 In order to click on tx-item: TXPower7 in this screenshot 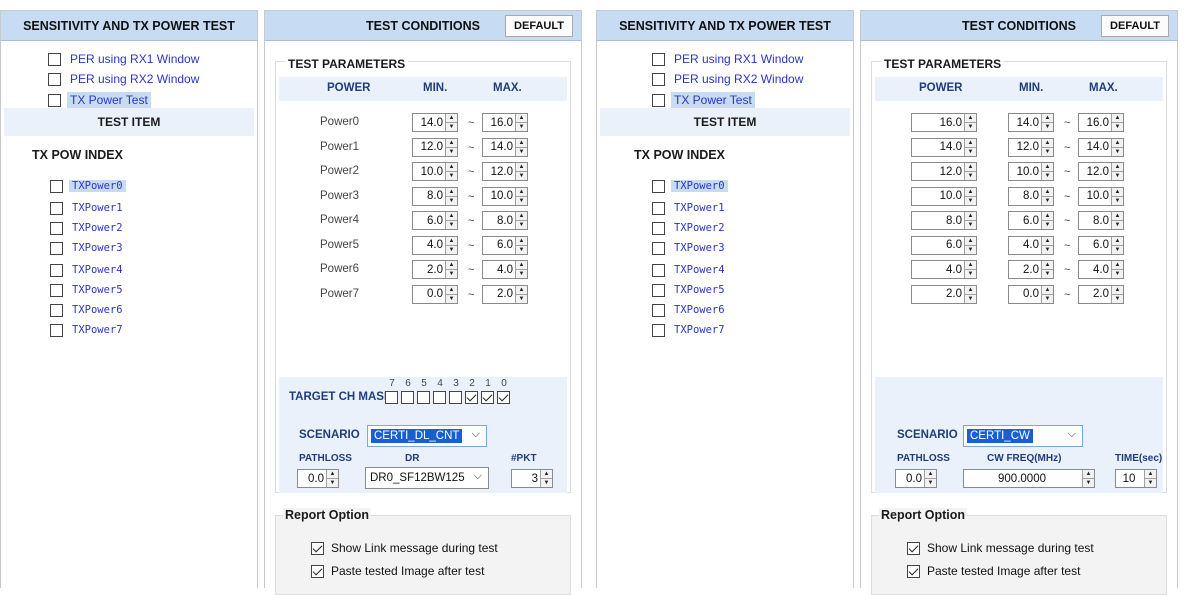, I will do `click(86, 330)`.